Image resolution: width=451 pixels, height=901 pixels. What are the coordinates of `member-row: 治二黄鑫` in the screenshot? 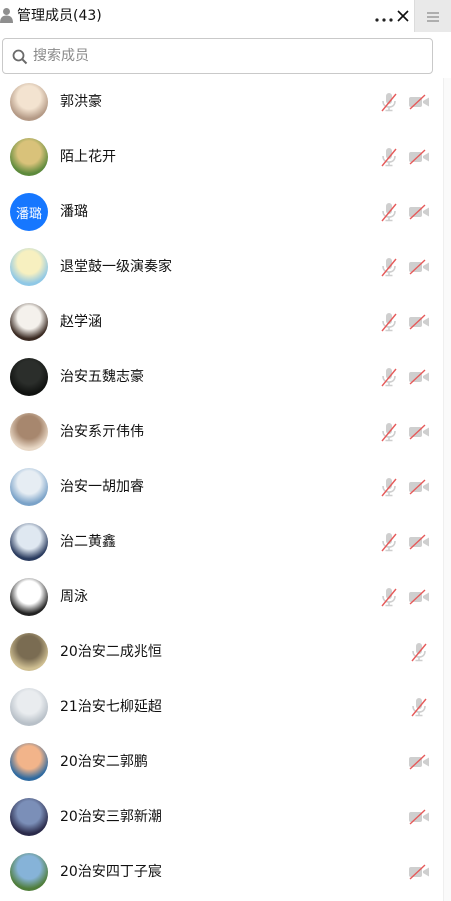 It's located at (225, 542).